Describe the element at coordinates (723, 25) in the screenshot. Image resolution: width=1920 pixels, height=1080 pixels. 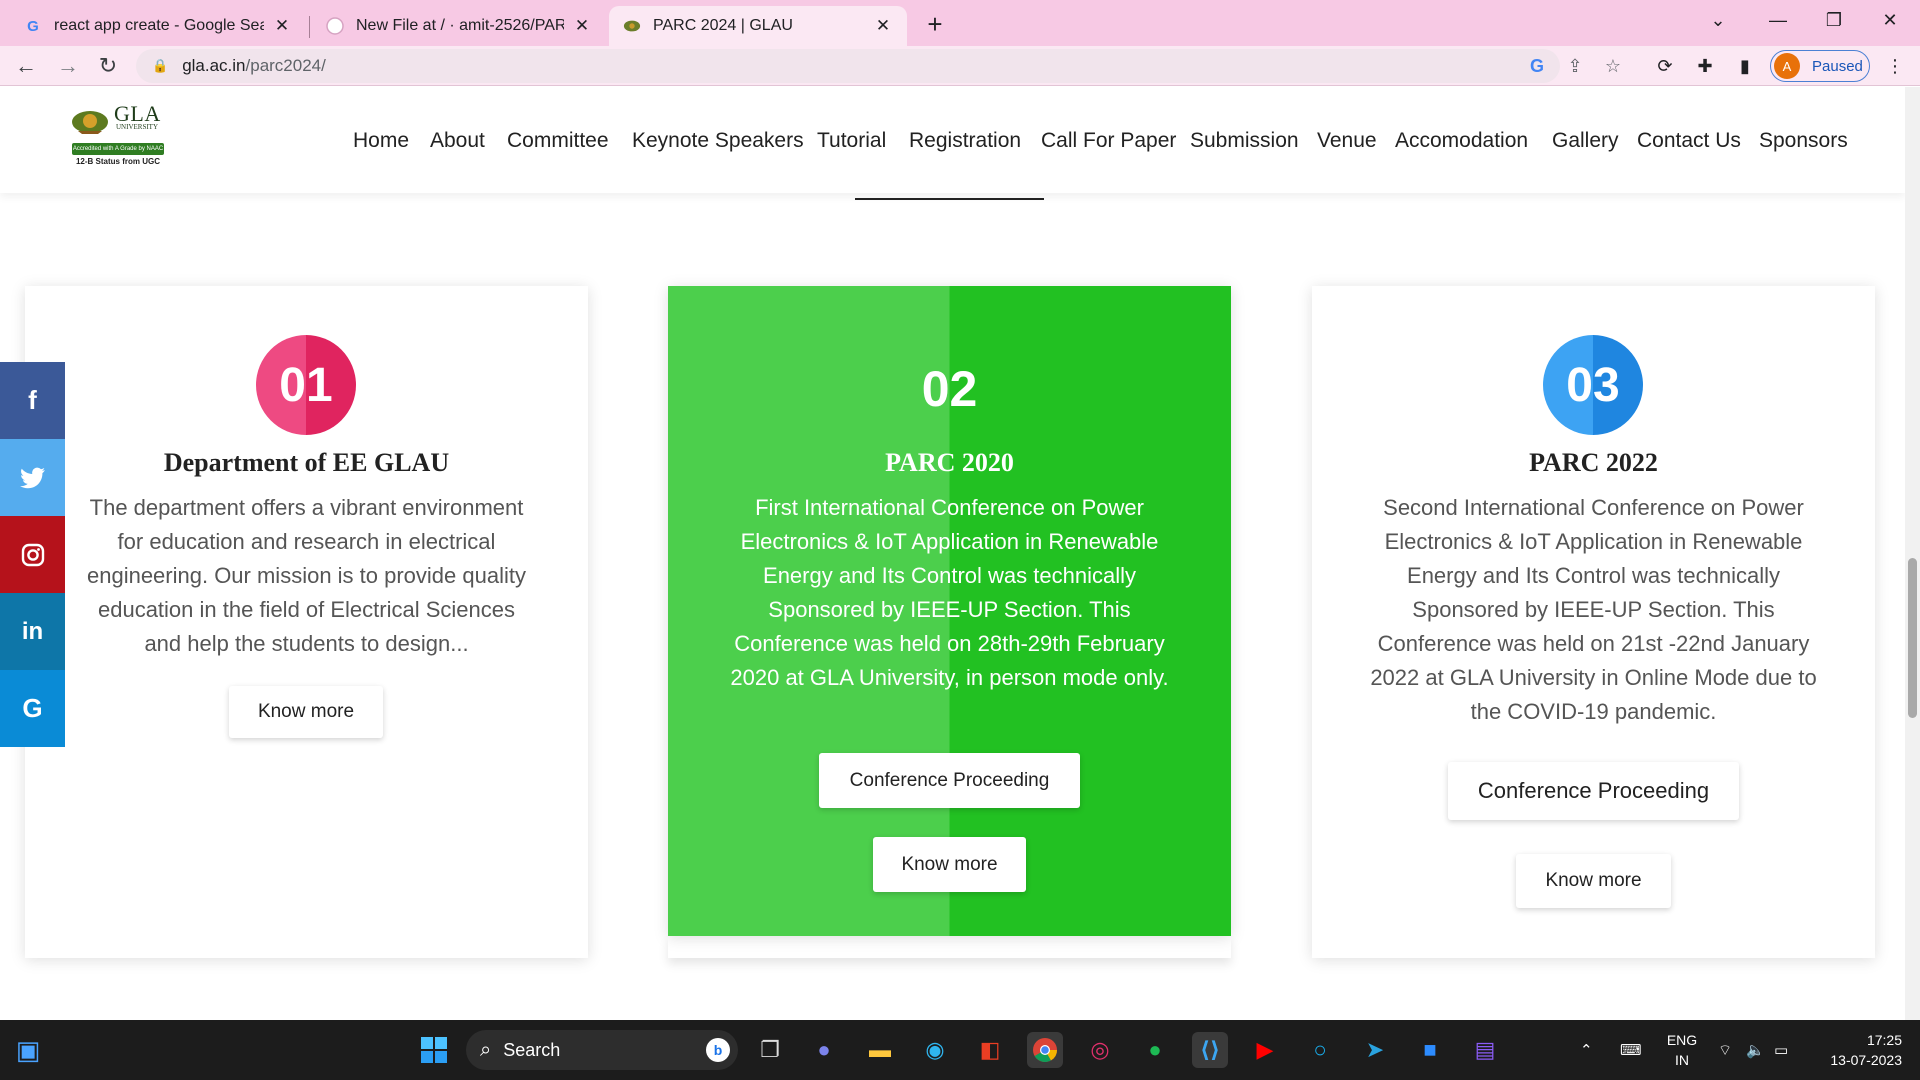
I see `tab-title: PARC 2024 | GLAU` at that location.